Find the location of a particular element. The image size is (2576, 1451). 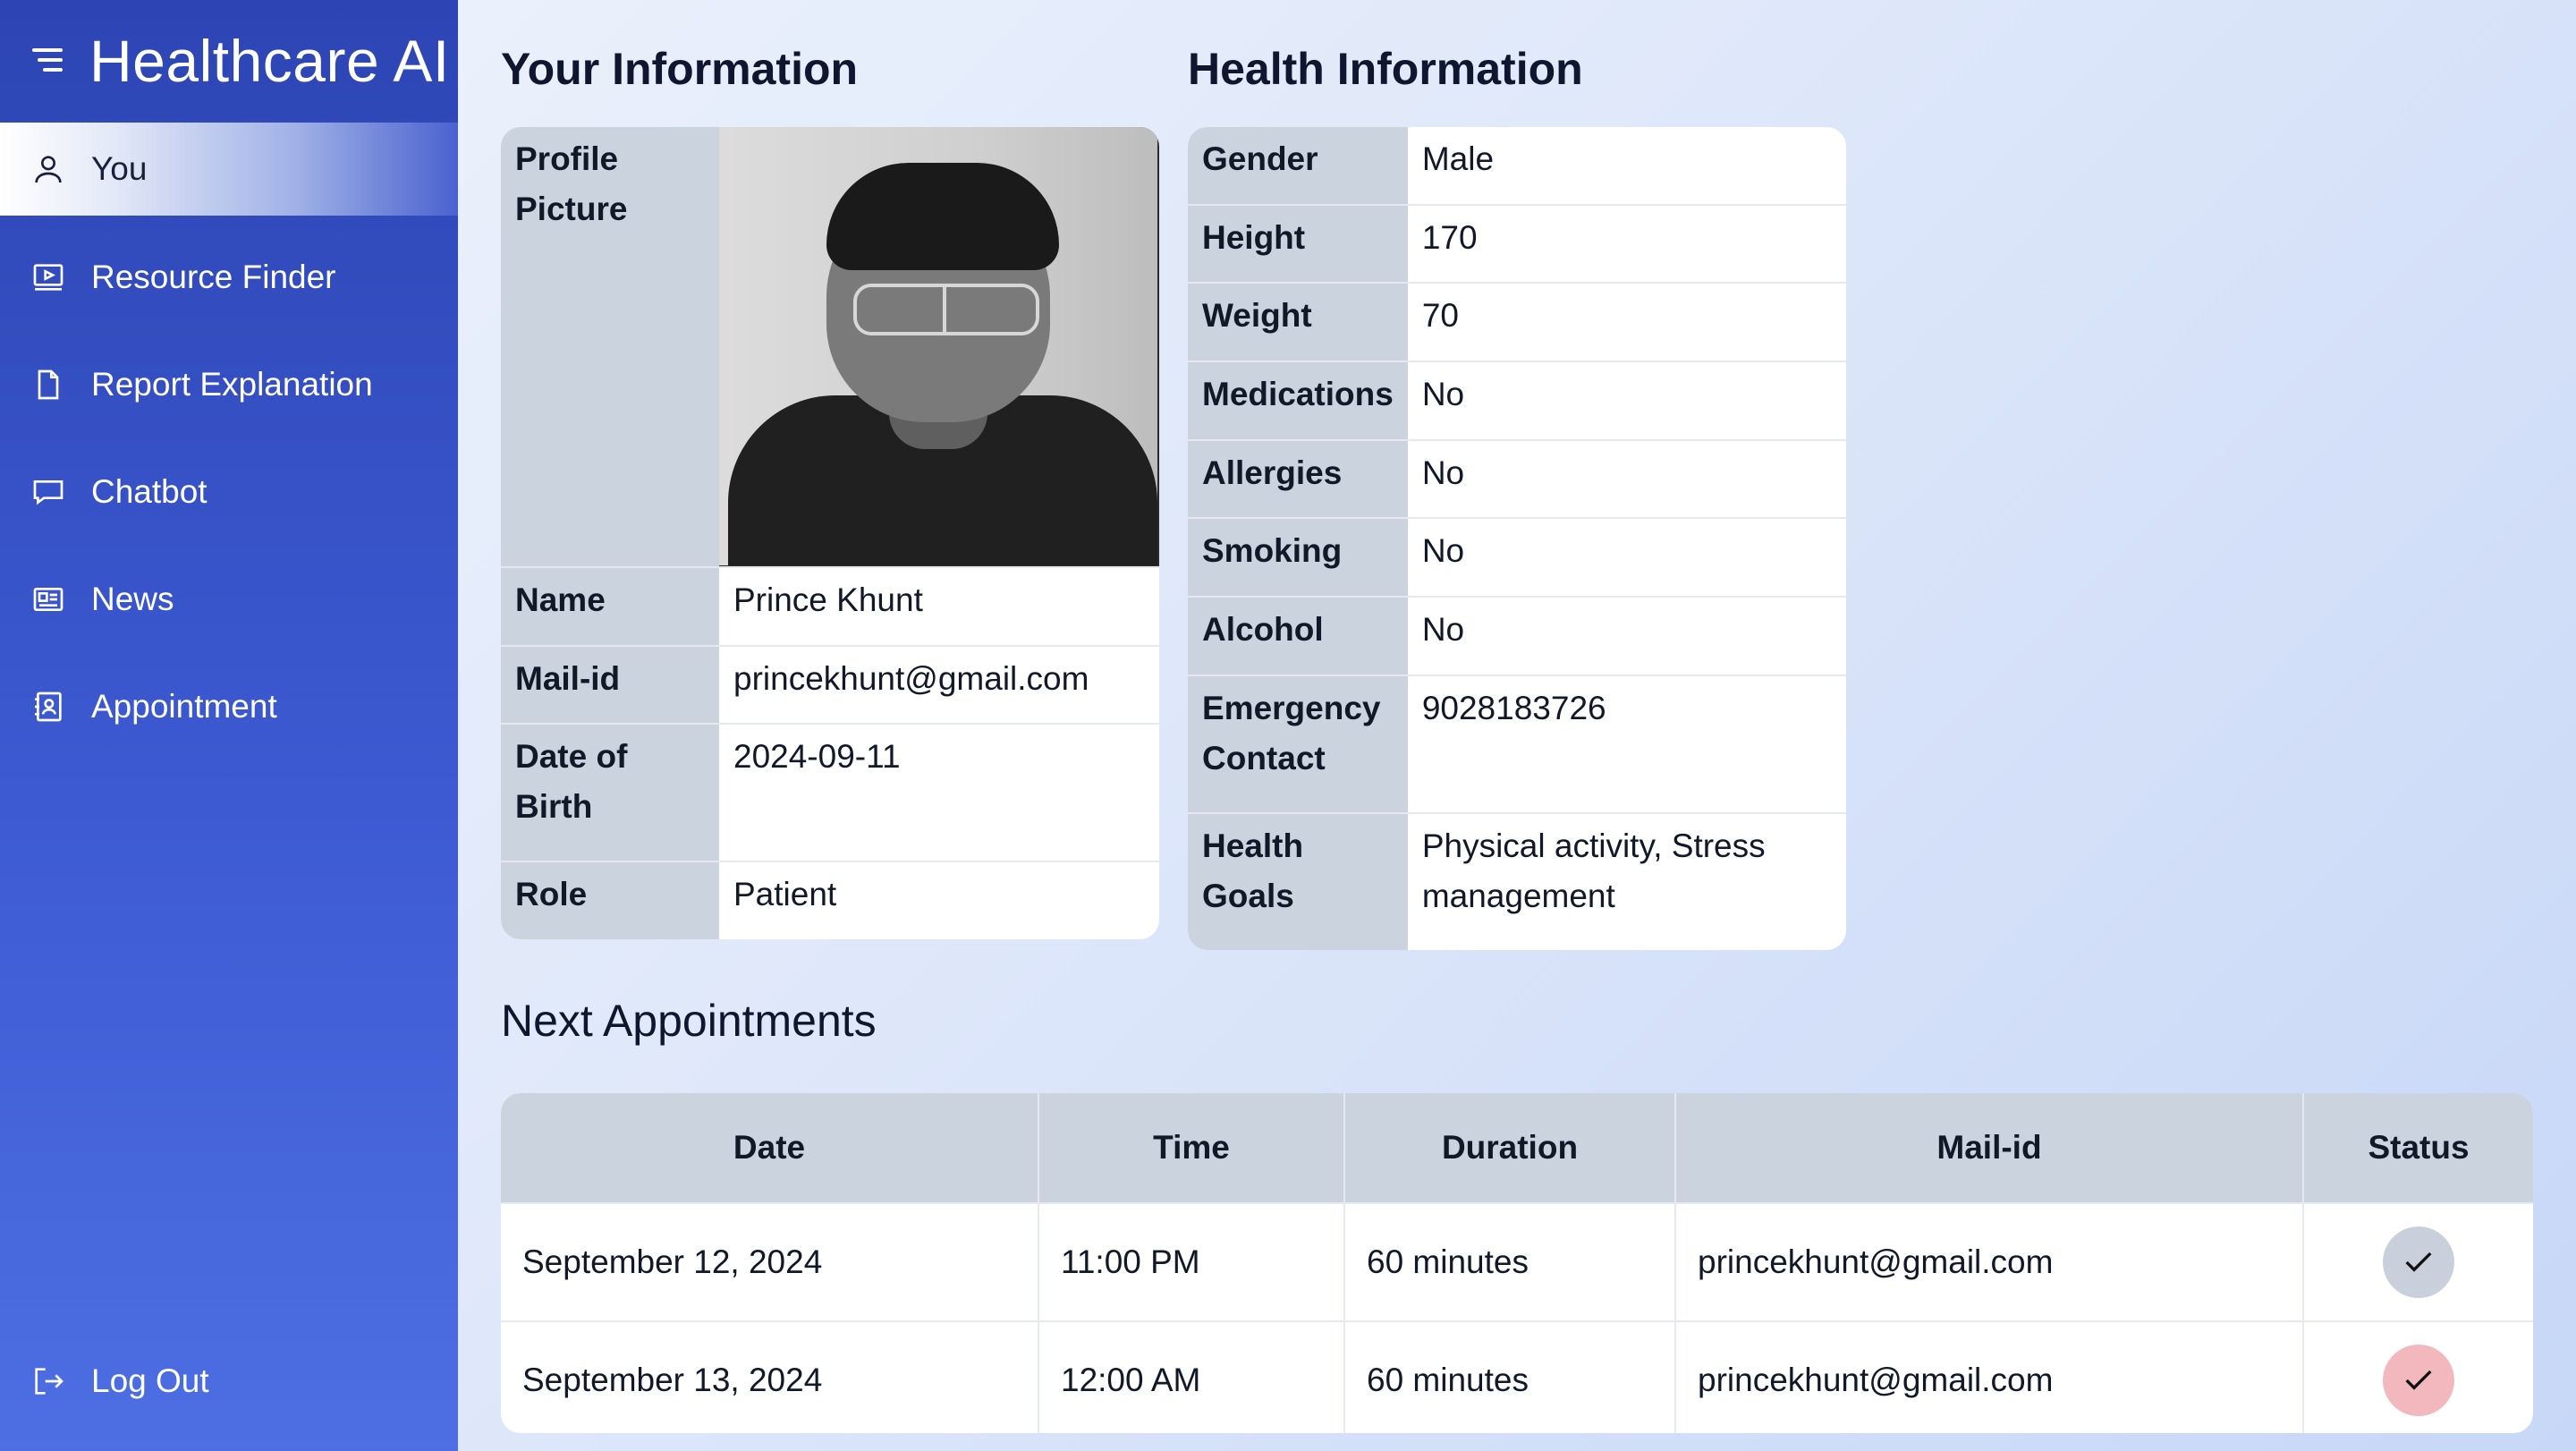

mail-label: Mail-id is located at coordinates (610, 685).